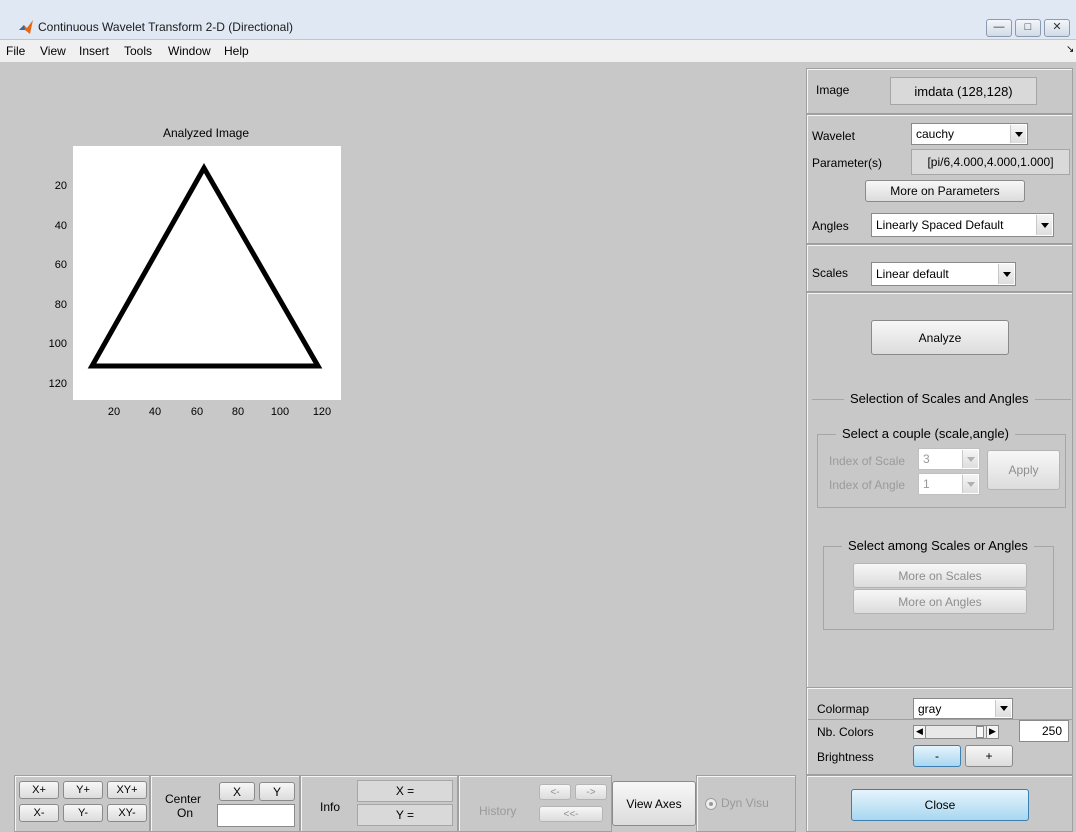  Describe the element at coordinates (962, 225) in the screenshot. I see `angles-select: Linearly Spaced Default` at that location.